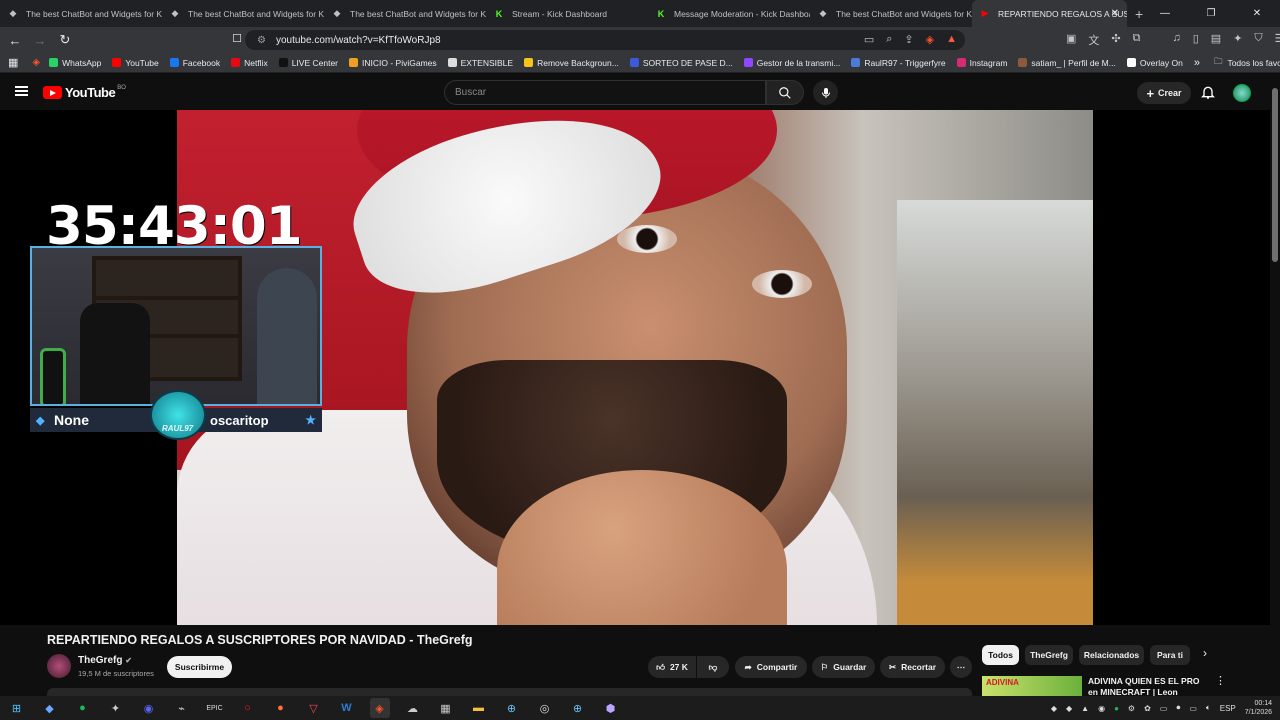 This screenshot has height=720, width=1280. What do you see at coordinates (261, 40) in the screenshot?
I see `site-info-icon: ⚙` at bounding box center [261, 40].